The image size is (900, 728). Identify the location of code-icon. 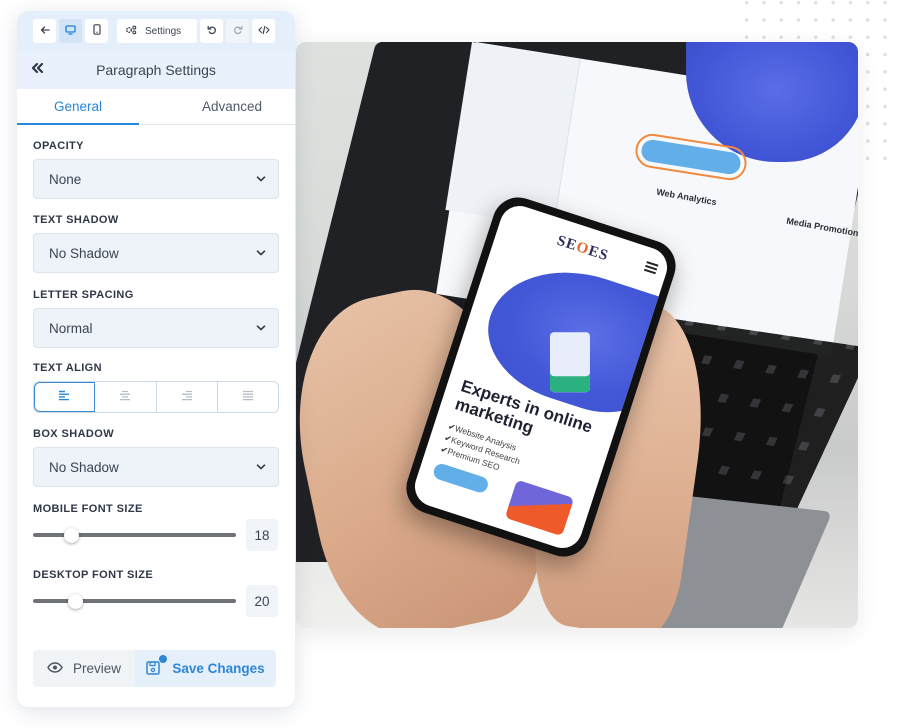
(263, 31).